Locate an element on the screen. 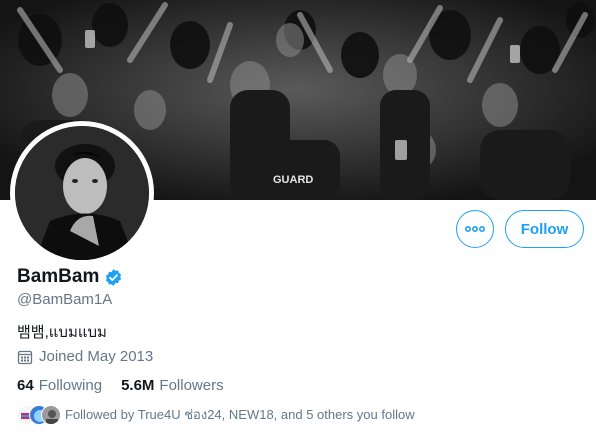  profile-stats: 64 Following 5.6M Followers is located at coordinates (130, 385).